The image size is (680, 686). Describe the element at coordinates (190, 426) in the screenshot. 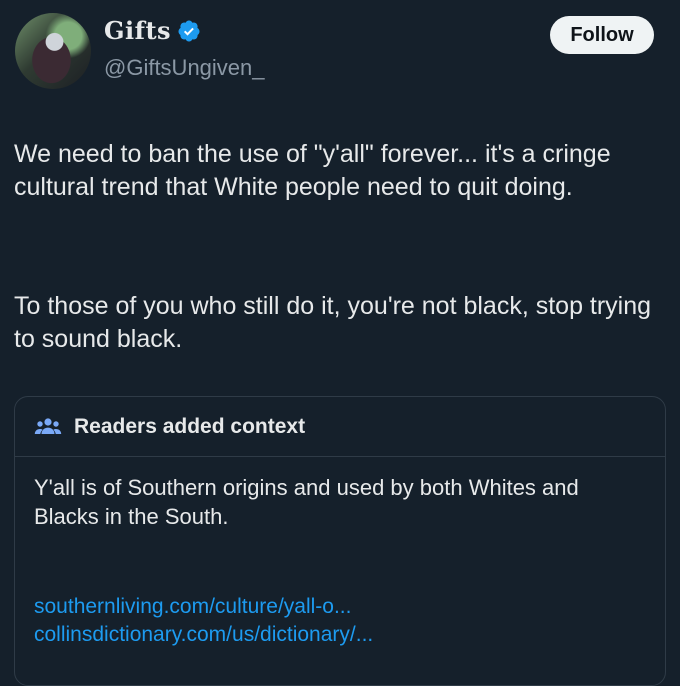

I see `community-note-title: Readers added context` at that location.